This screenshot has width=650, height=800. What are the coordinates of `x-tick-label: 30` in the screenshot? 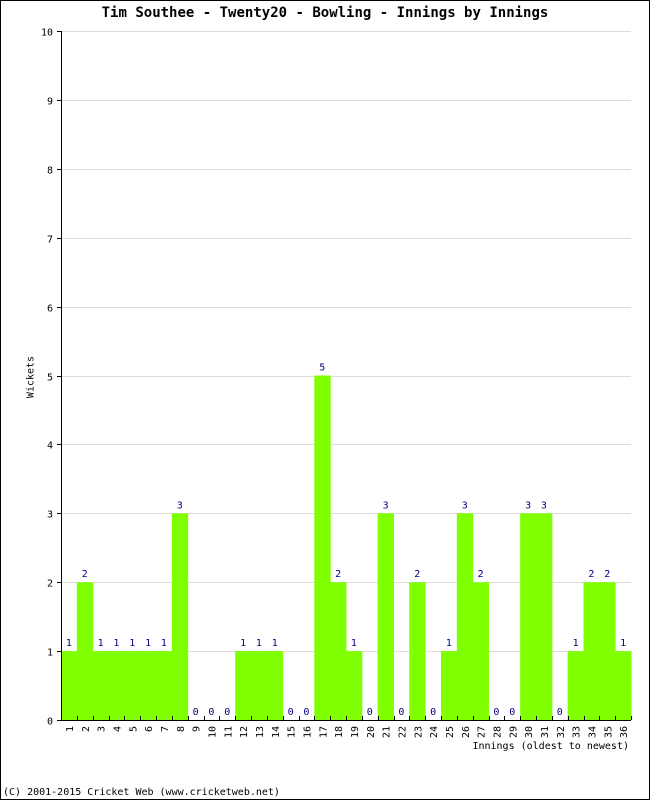 It's located at (529, 732).